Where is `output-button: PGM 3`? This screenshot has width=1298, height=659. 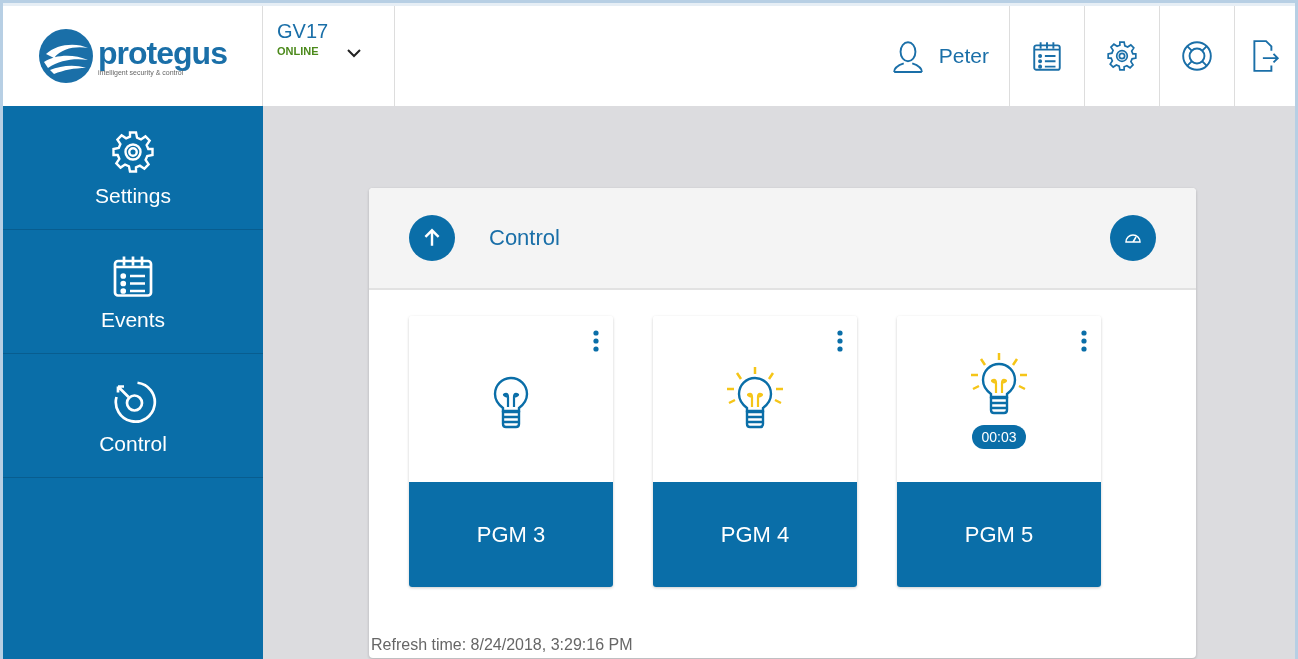 output-button: PGM 3 is located at coordinates (511, 534).